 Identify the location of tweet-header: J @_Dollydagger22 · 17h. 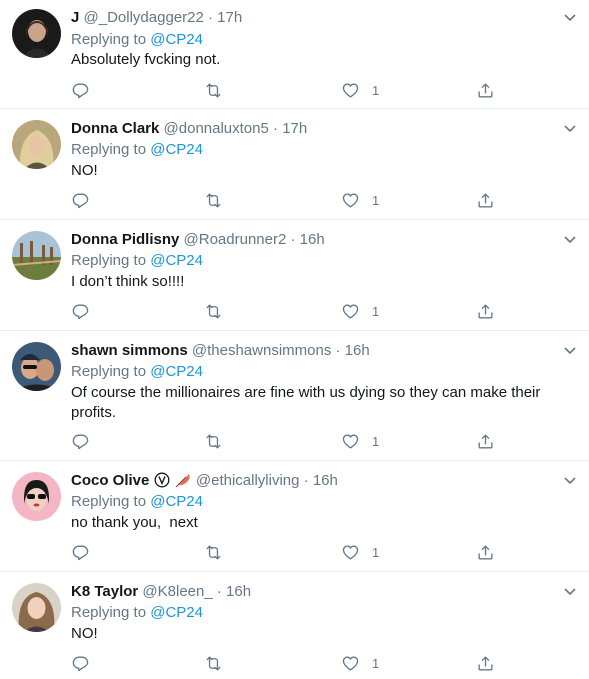
(310, 18).